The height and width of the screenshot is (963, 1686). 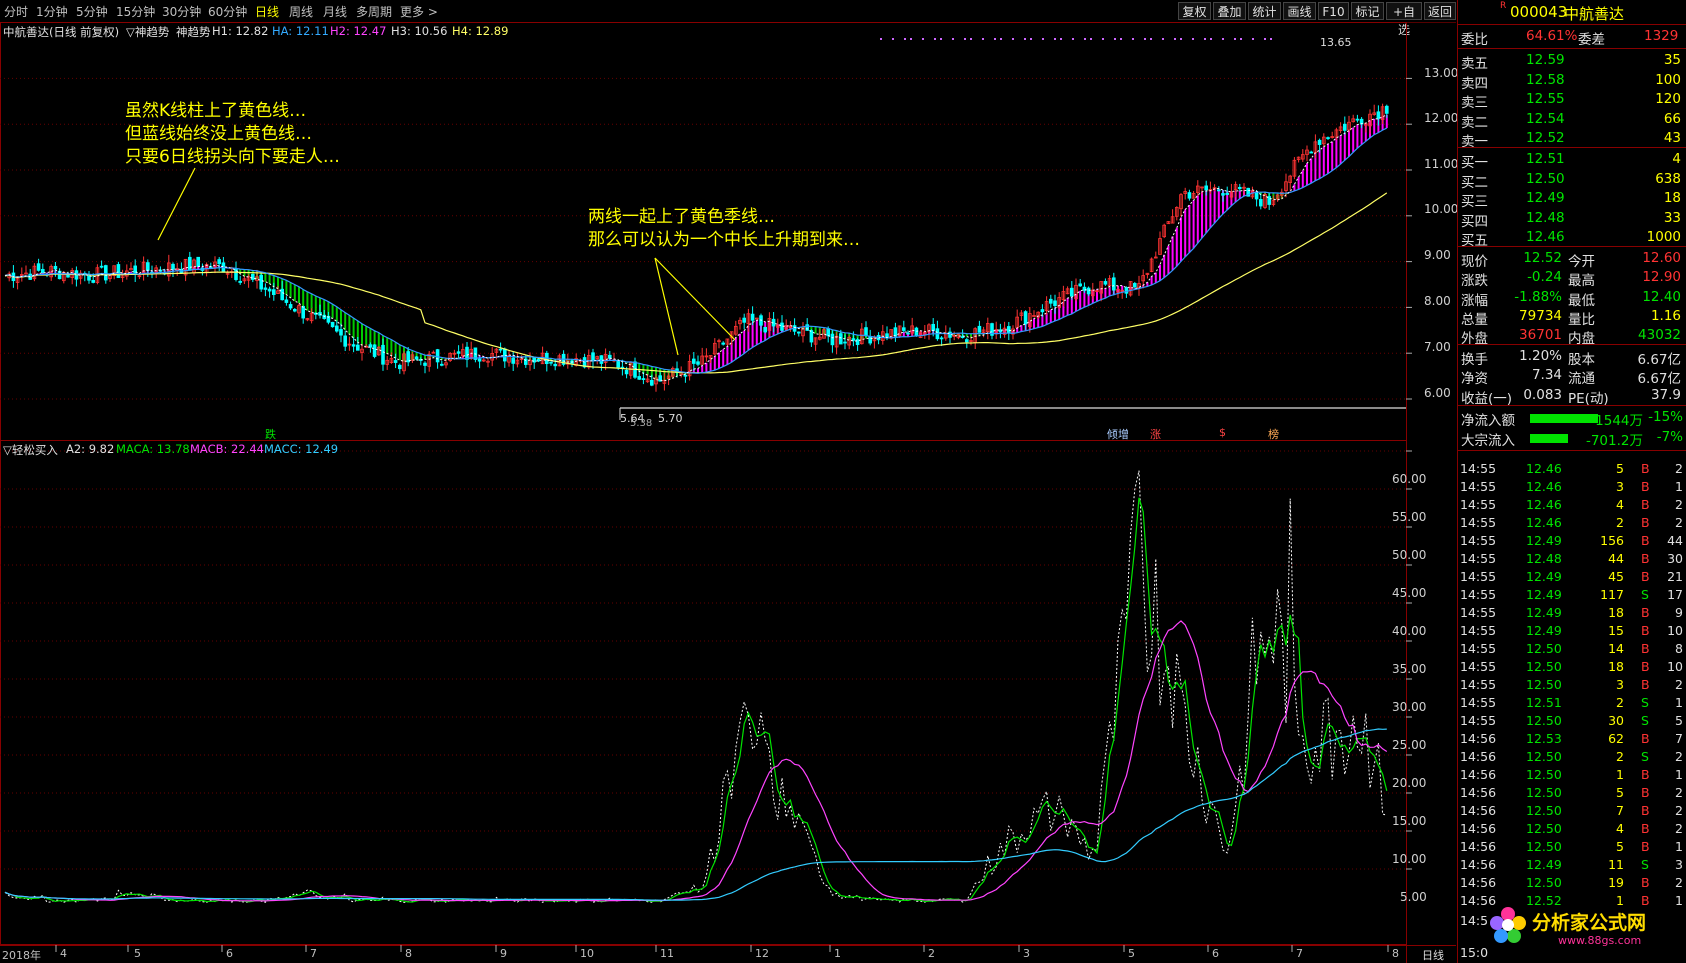 What do you see at coordinates (1336, 42) in the screenshot?
I see `high-price-label: 13.65` at bounding box center [1336, 42].